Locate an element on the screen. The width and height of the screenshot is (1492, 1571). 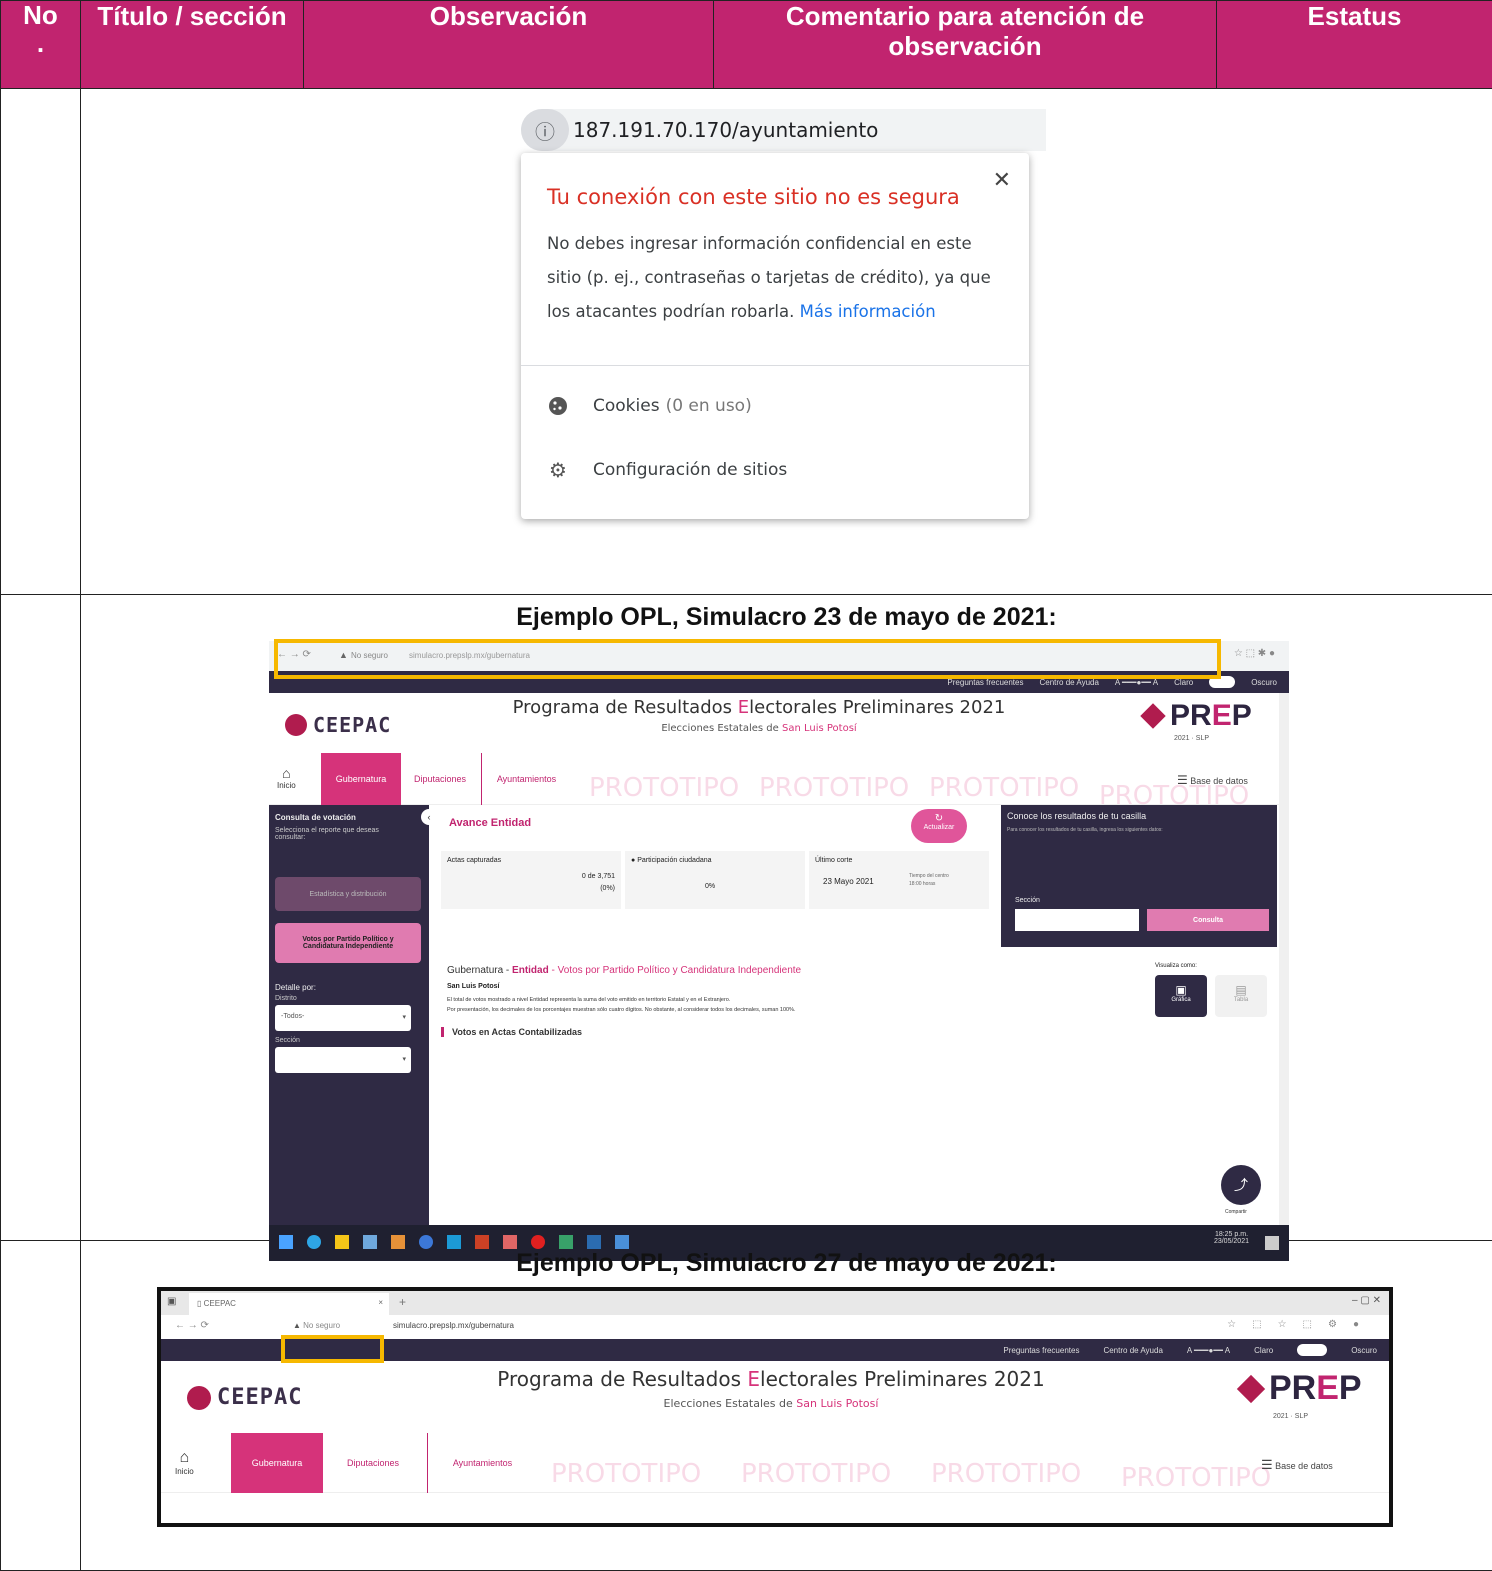
help-link: Centro de Ayuda is located at coordinates (1132, 1350).